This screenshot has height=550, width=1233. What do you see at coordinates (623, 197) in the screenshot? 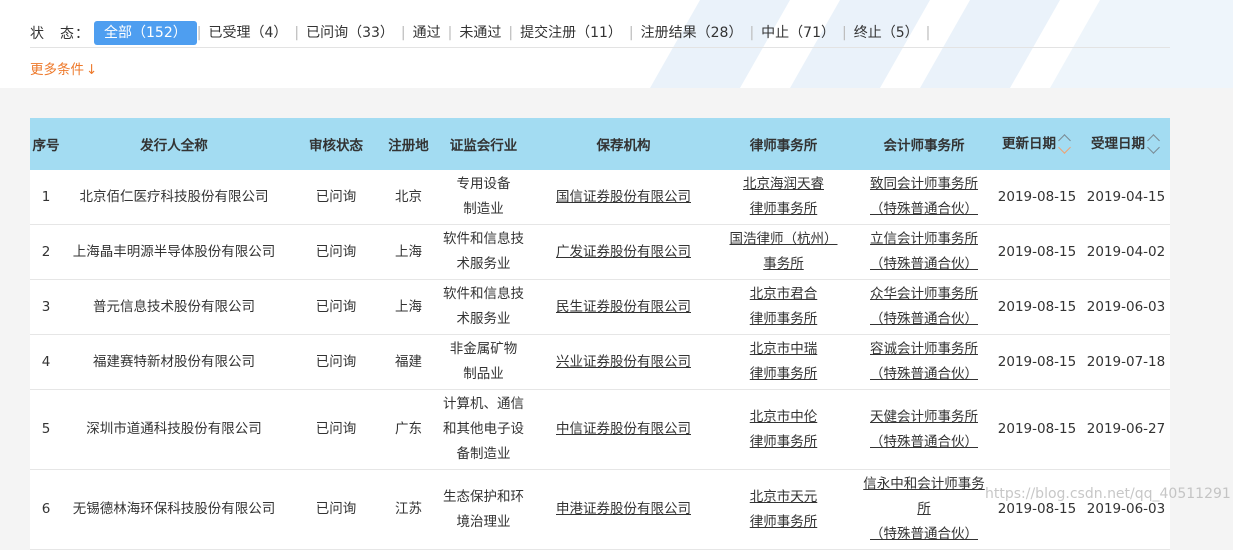
I see `sponsor-cell: 国信证券股份有限公司` at bounding box center [623, 197].